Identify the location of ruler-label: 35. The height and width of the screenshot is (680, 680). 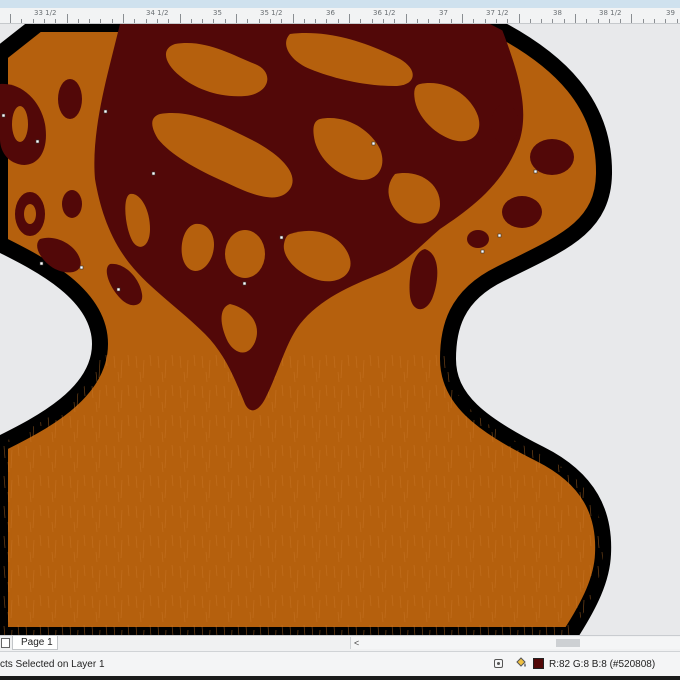
(217, 13).